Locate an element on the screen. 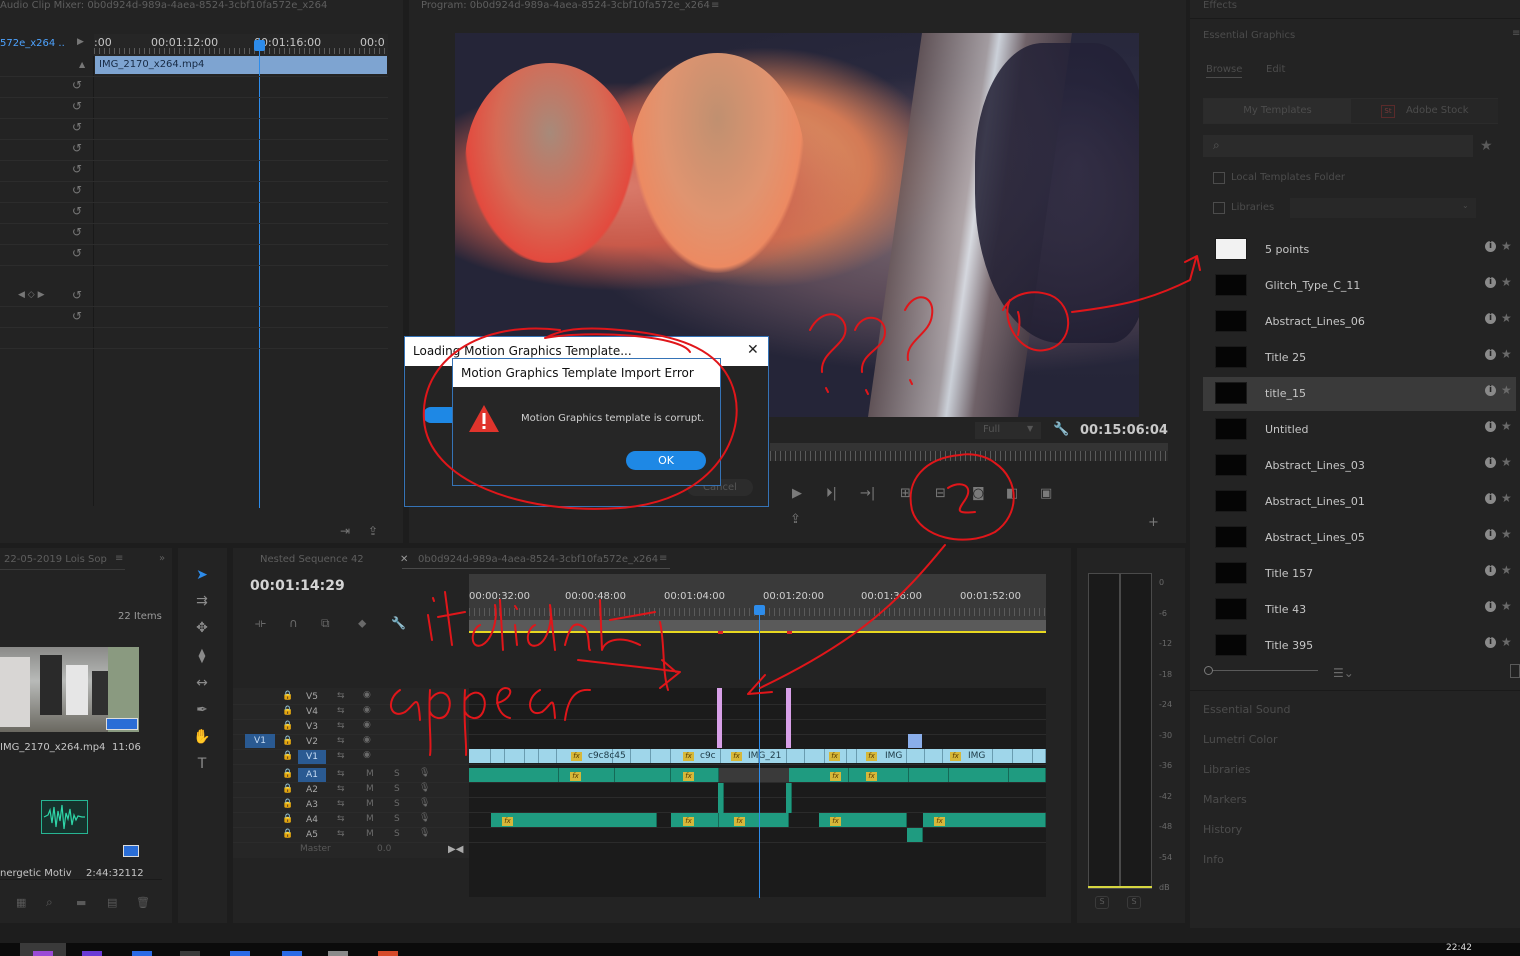 This screenshot has height=956, width=1520. pen-tool-icon: ✒ is located at coordinates (202, 710).